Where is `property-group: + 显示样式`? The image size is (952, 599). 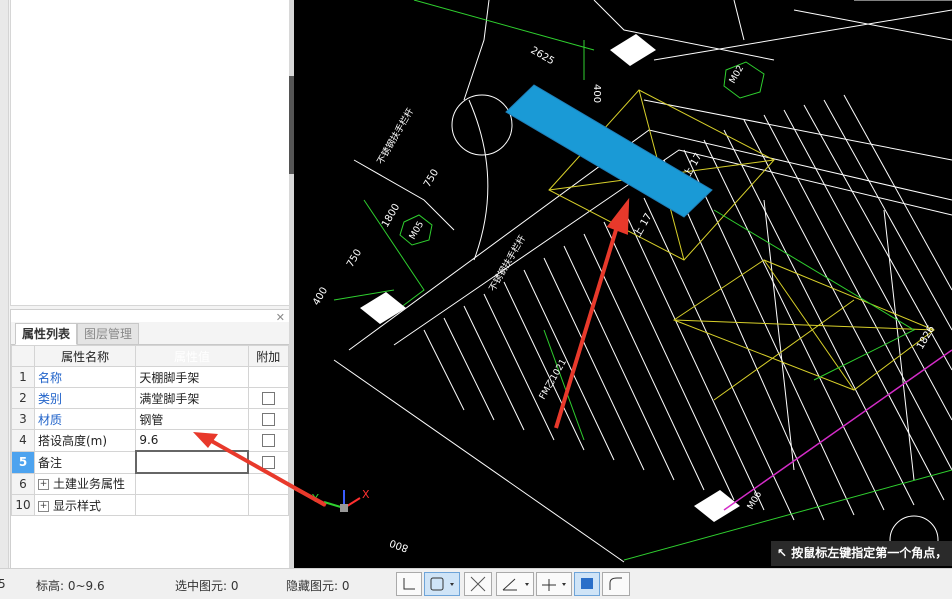
property-group: + 显示样式 is located at coordinates (85, 505).